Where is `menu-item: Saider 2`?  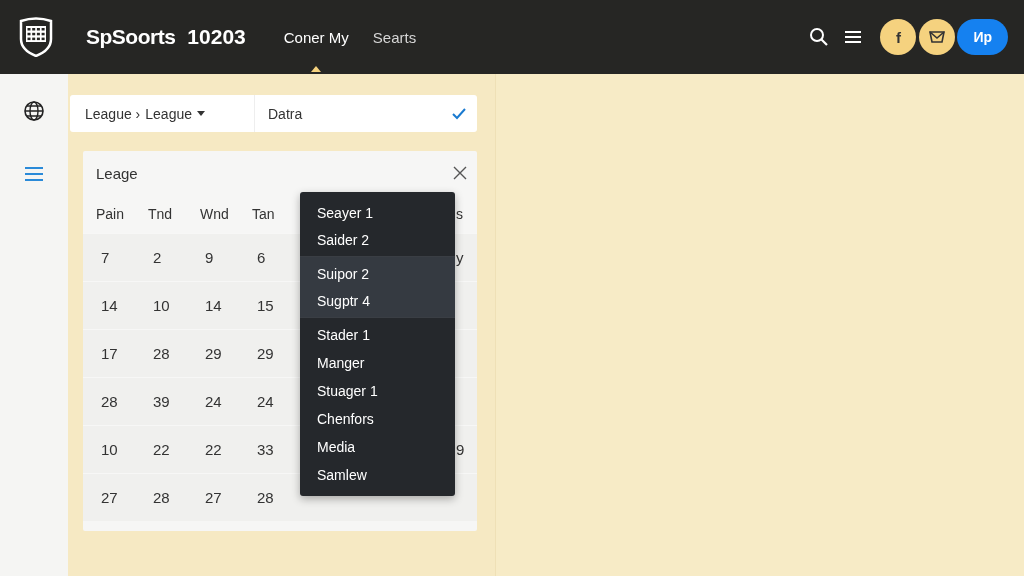
menu-item: Saider 2 is located at coordinates (377, 239).